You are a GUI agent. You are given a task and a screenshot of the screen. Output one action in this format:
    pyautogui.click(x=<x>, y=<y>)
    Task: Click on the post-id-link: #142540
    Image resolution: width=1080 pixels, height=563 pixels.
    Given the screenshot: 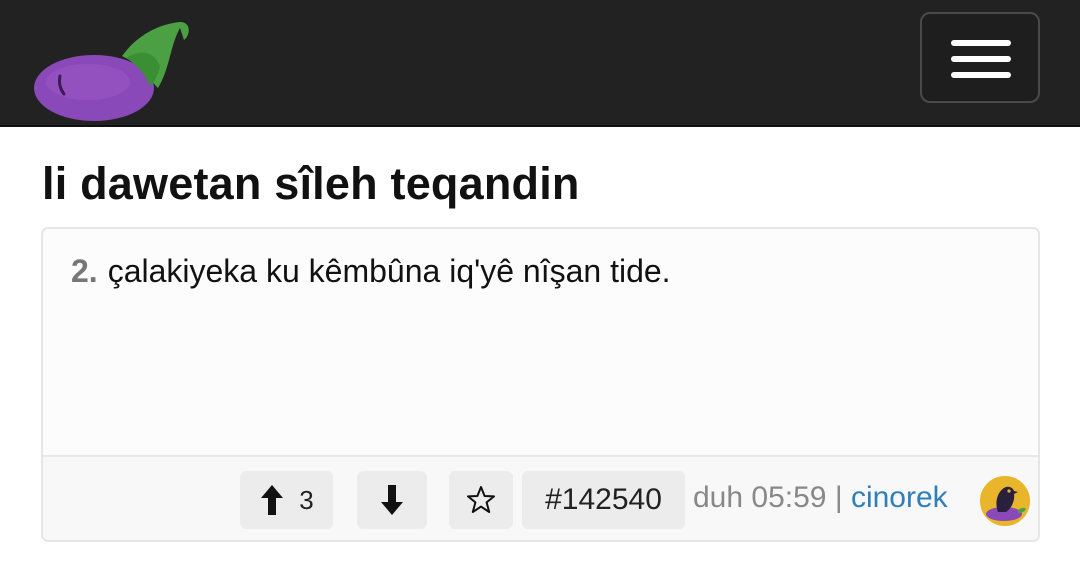 What is the action you would take?
    pyautogui.click(x=603, y=500)
    